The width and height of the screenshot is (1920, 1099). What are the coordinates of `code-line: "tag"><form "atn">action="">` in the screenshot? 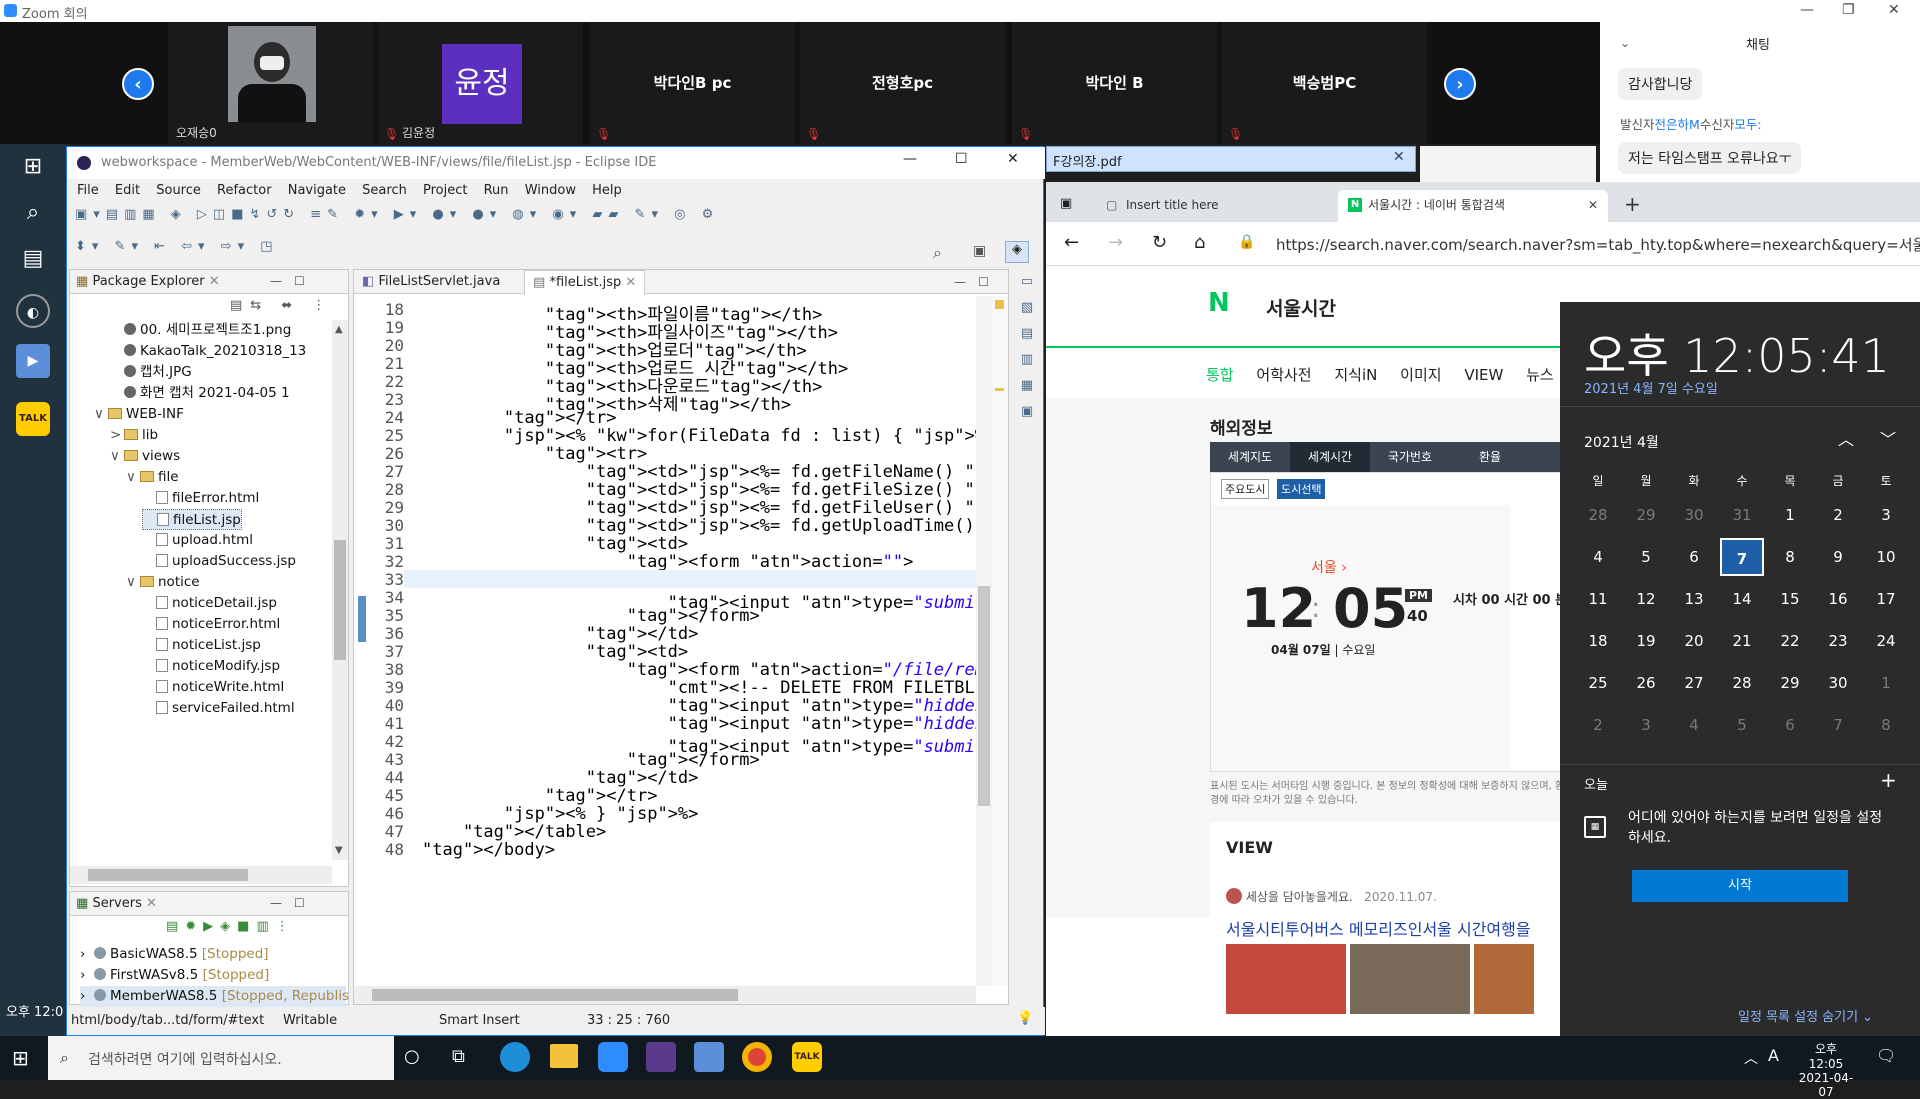 It's located at (668, 562).